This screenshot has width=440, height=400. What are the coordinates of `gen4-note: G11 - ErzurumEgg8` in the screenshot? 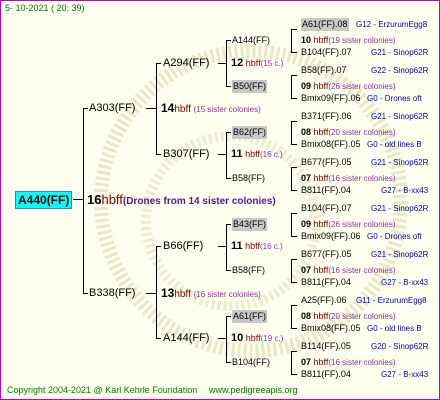 It's located at (391, 300).